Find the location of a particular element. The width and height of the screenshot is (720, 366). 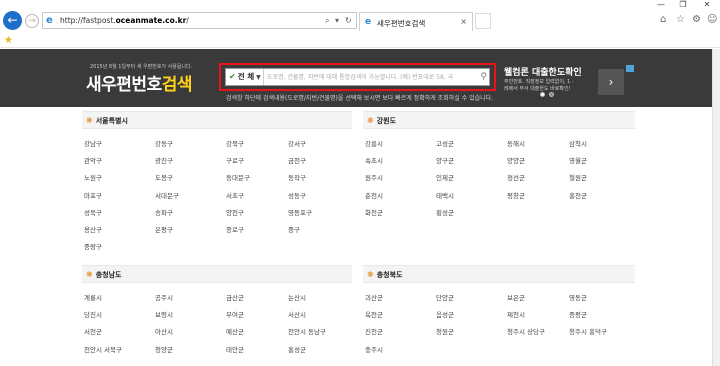

city-link: 금산군 is located at coordinates (235, 297).